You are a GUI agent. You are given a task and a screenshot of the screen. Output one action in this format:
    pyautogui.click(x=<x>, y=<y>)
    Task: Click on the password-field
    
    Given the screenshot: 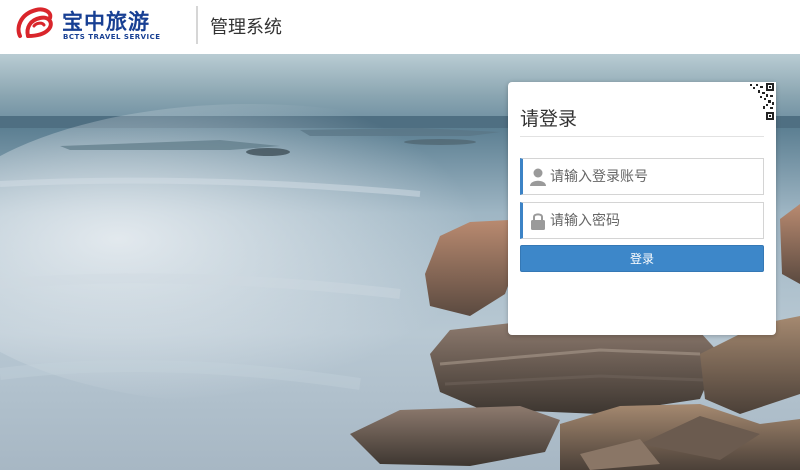 What is the action you would take?
    pyautogui.click(x=642, y=220)
    